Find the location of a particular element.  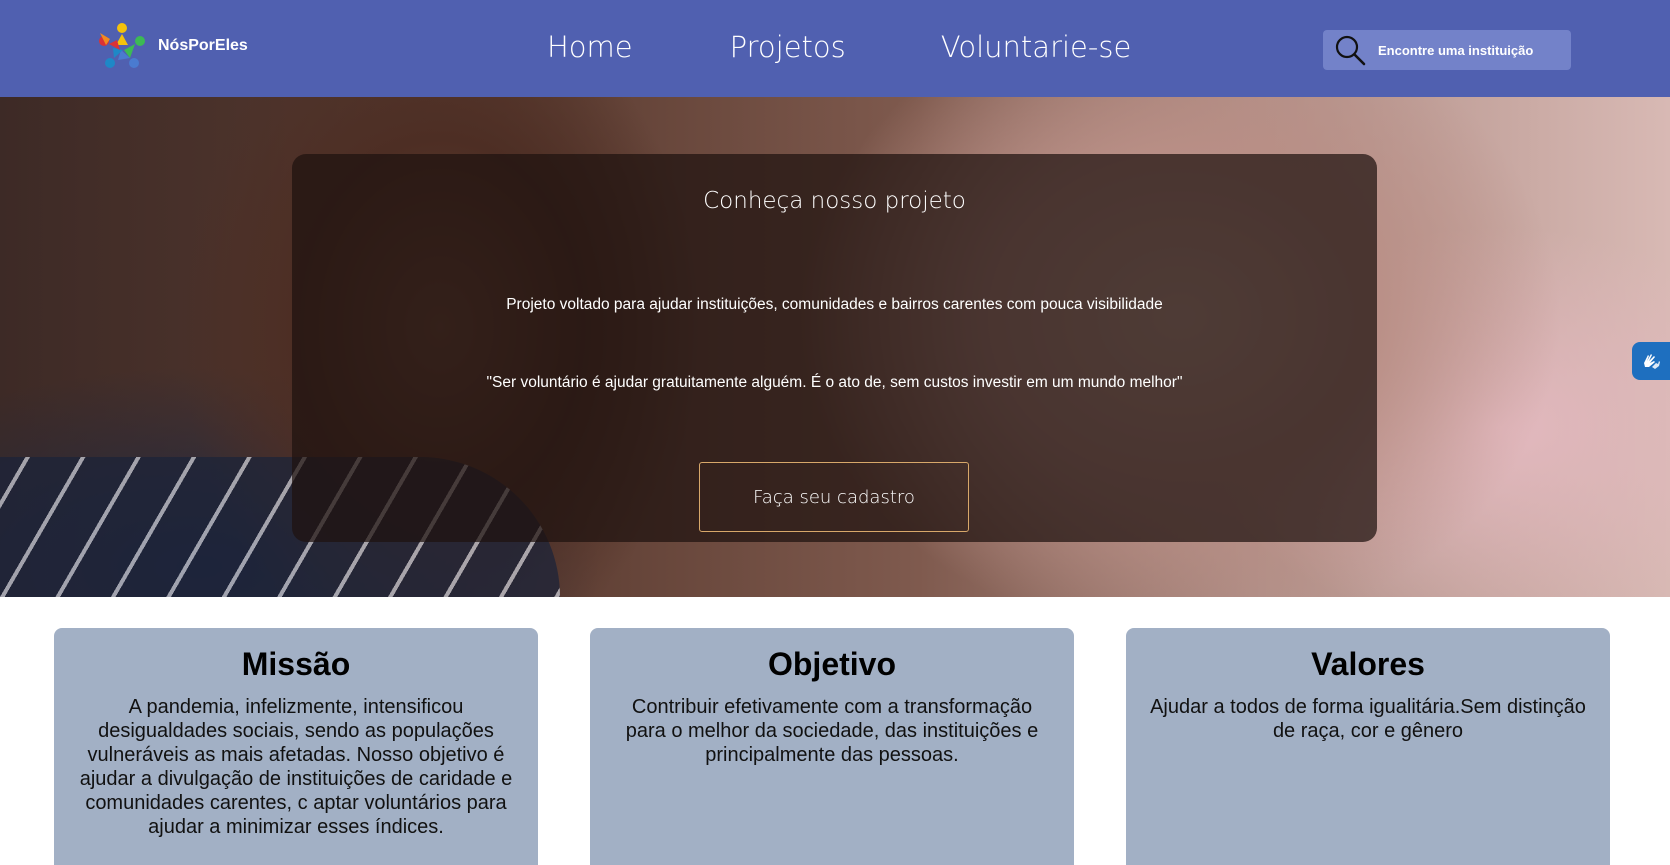

people-circle-logo-icon is located at coordinates (122, 45).